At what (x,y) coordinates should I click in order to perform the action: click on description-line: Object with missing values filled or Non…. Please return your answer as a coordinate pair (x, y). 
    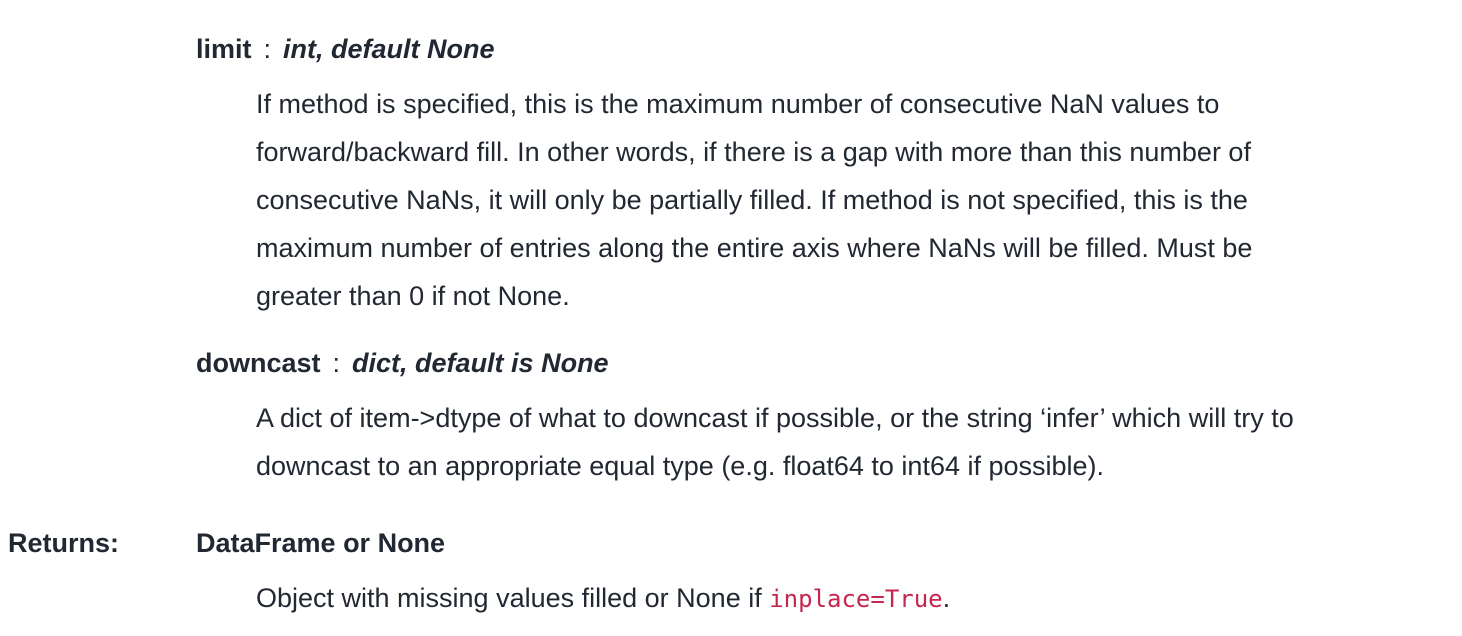
    Looking at the image, I should click on (841, 598).